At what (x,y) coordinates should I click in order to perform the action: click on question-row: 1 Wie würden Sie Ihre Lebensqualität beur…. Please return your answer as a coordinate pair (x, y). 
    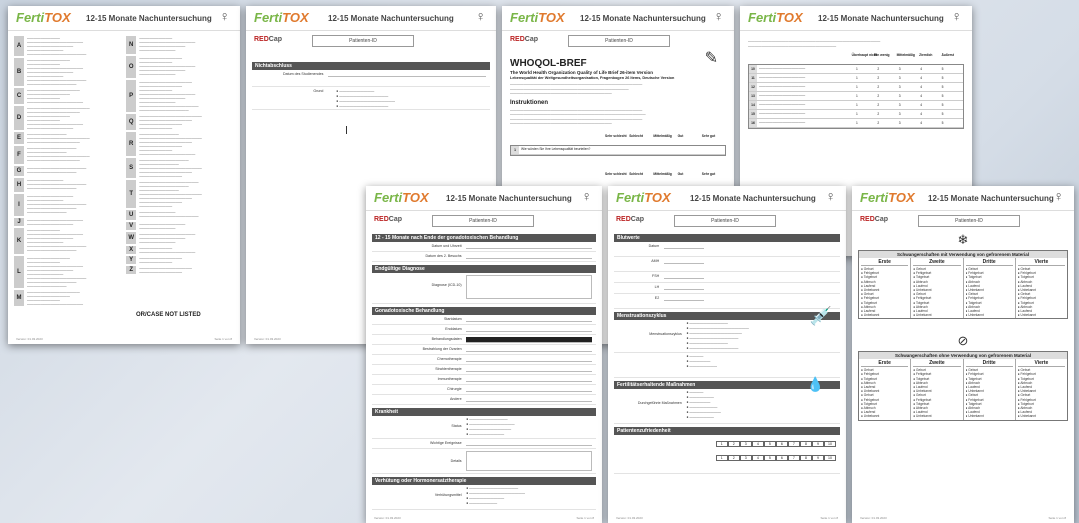
    Looking at the image, I should click on (618, 150).